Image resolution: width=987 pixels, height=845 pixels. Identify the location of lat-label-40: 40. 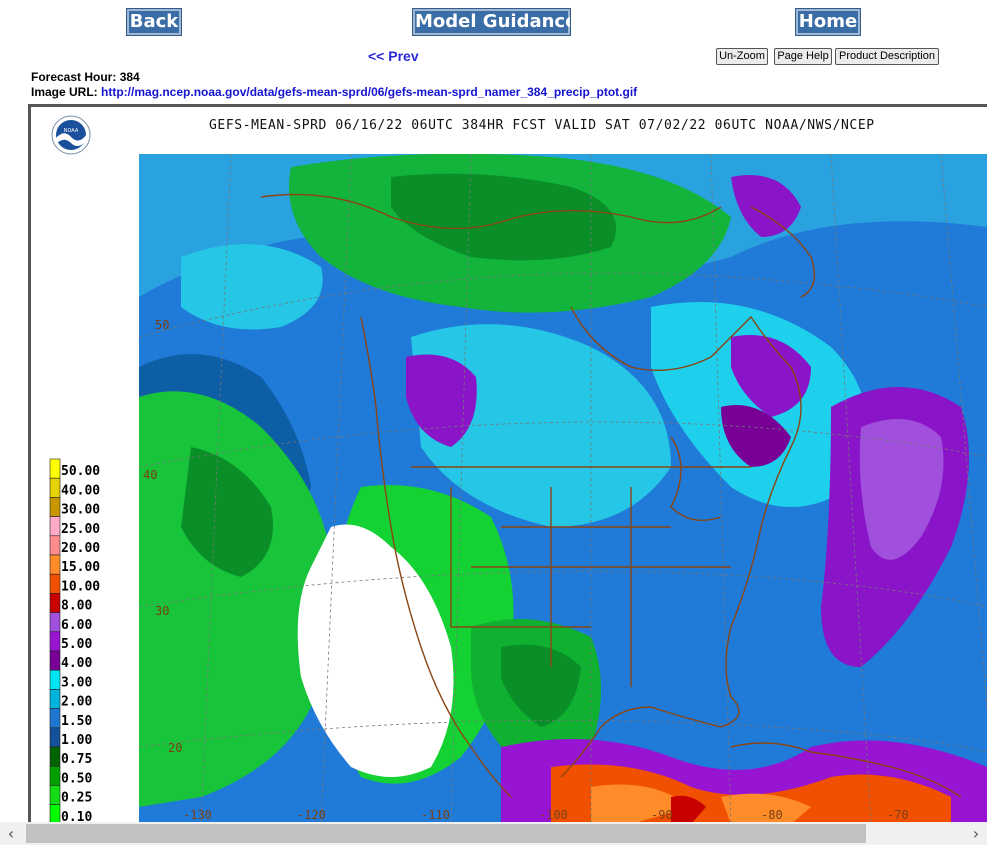
(150, 475).